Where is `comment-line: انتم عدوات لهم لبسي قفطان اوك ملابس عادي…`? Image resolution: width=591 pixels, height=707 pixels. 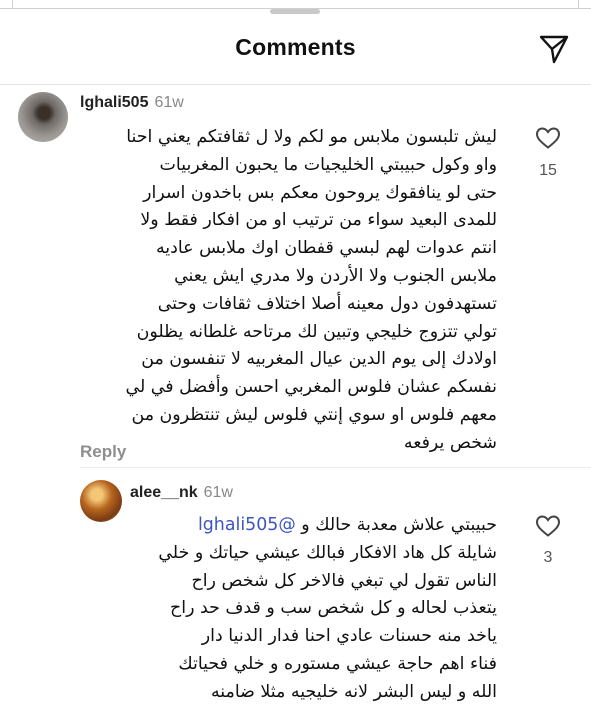
comment-line: انتم عدوات لهم لبسي قفطان اوك ملابس عادي… is located at coordinates (326, 248).